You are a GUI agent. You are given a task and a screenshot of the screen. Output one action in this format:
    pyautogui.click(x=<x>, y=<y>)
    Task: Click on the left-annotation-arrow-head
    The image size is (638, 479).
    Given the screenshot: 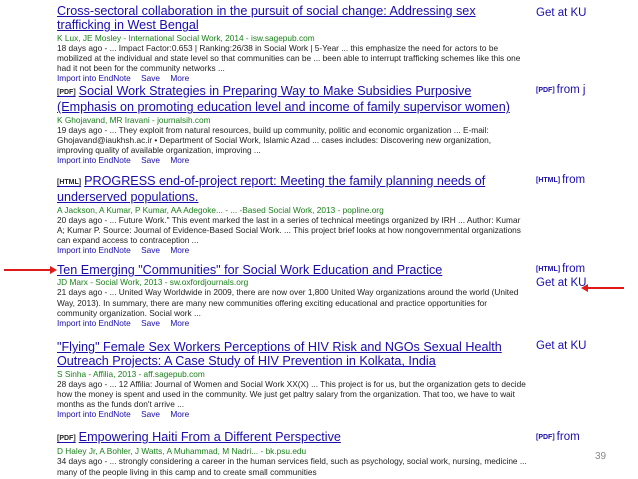 What is the action you would take?
    pyautogui.click(x=53, y=270)
    